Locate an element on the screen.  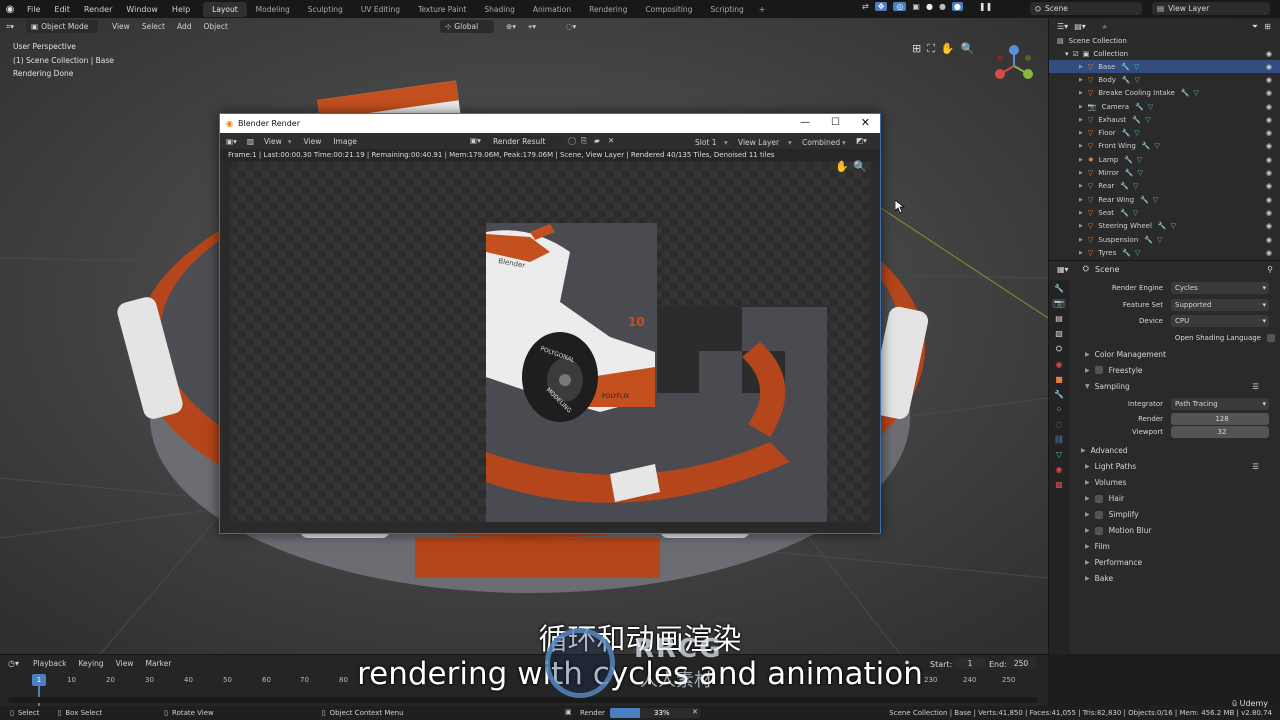
viewport-menu-object: Object is located at coordinates (215, 26).